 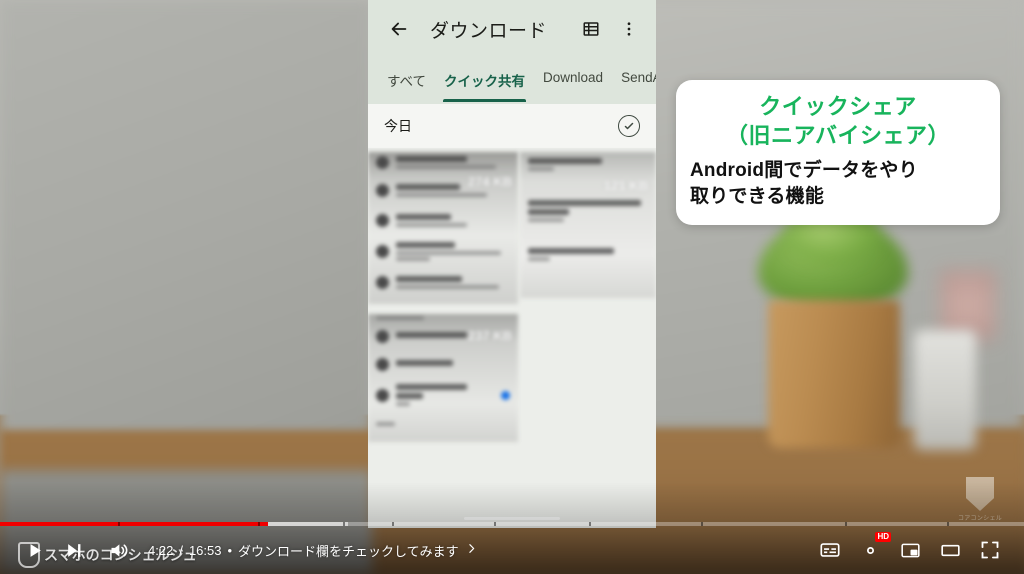 I want to click on subtitles-icon, so click(x=830, y=550).